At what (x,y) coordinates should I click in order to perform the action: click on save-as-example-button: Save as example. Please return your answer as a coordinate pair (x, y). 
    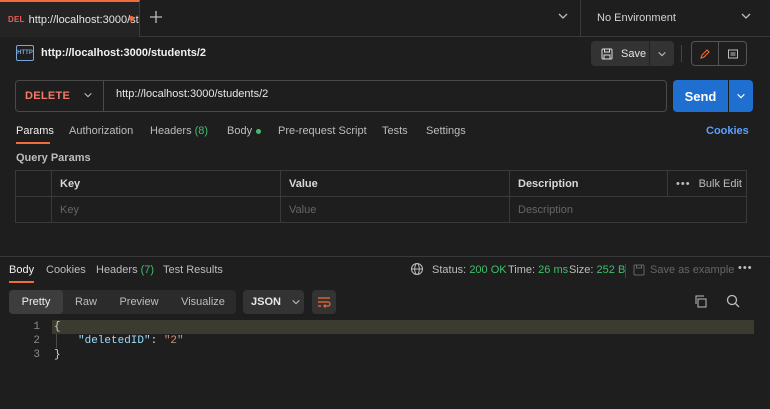
    Looking at the image, I should click on (683, 270).